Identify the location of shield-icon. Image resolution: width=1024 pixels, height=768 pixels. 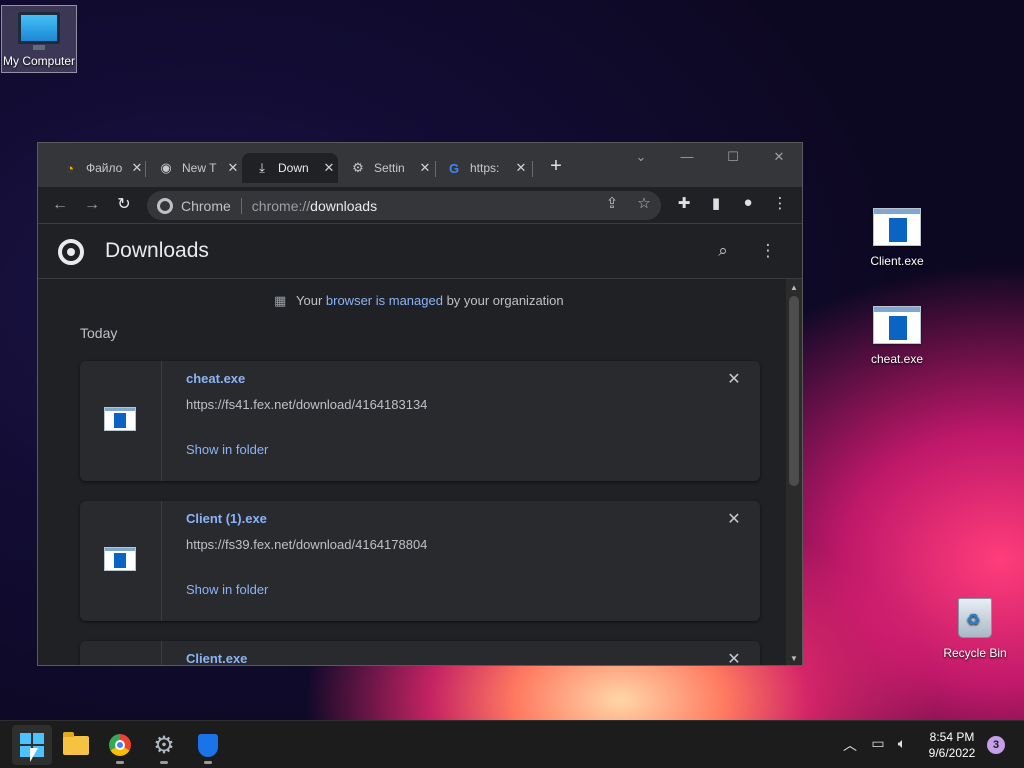
(208, 745).